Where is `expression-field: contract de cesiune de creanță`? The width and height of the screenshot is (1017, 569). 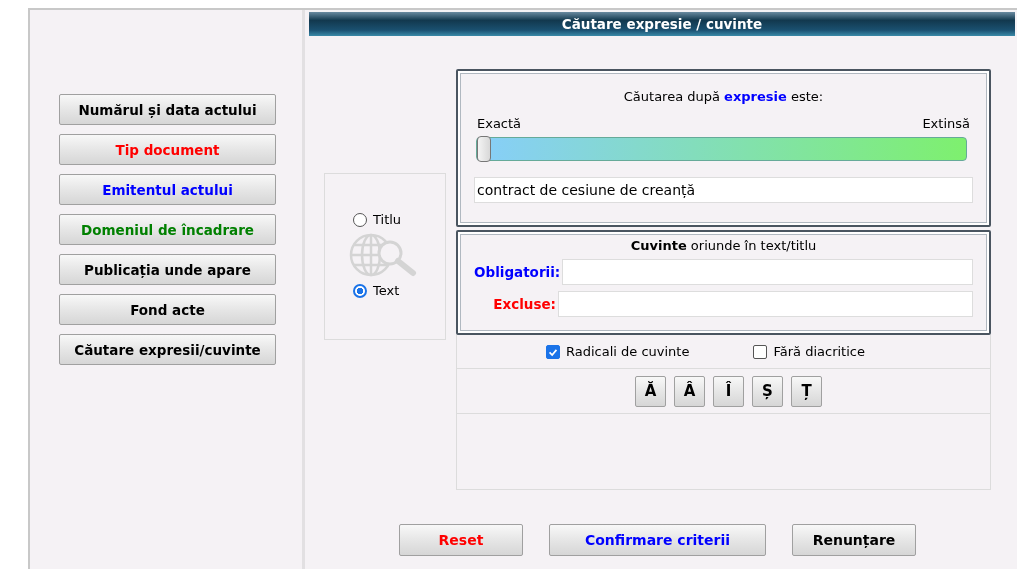 expression-field: contract de cesiune de creanță is located at coordinates (723, 190).